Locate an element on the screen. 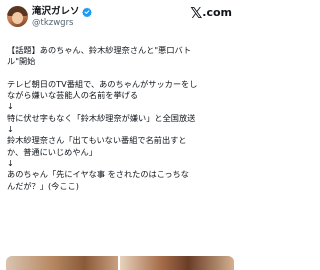 The width and height of the screenshot is (320, 270). attached-photo-right is located at coordinates (177, 263).